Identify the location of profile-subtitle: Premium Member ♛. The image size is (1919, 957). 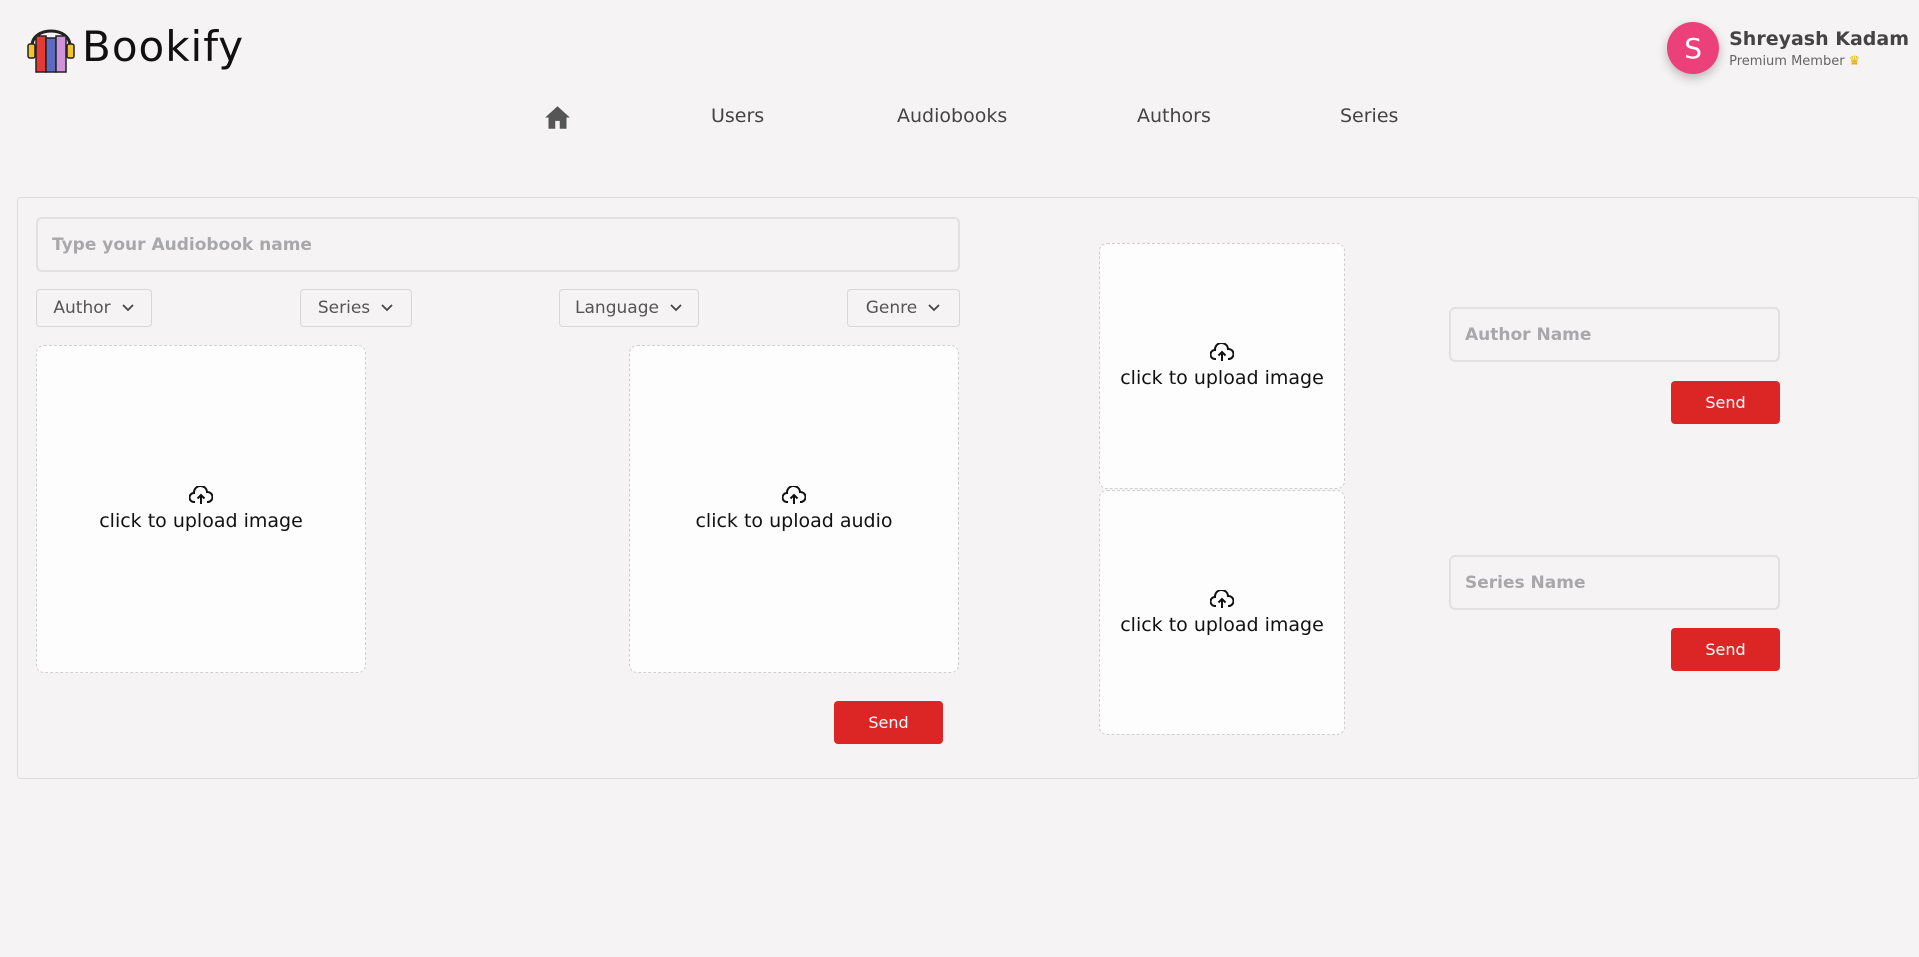
(1819, 61).